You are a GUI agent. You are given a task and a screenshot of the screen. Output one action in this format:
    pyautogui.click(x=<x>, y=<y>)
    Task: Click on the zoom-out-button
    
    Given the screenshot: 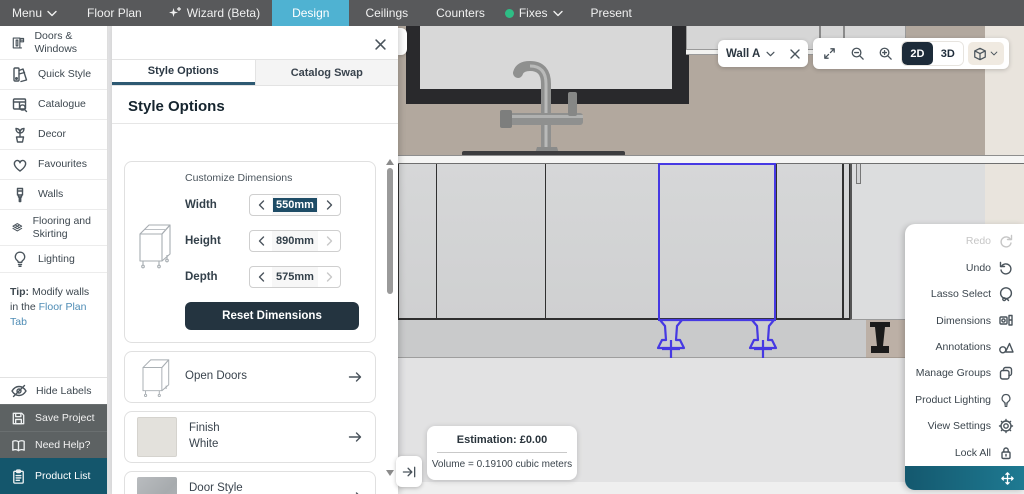 What is the action you would take?
    pyautogui.click(x=858, y=53)
    